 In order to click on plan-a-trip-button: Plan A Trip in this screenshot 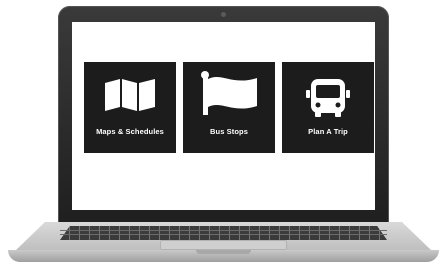, I will do `click(328, 107)`.